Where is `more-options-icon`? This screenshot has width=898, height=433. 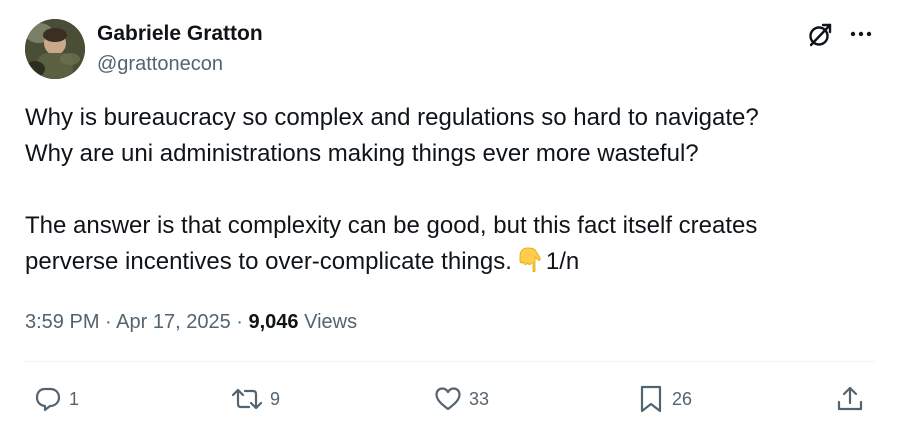
more-options-icon is located at coordinates (861, 34).